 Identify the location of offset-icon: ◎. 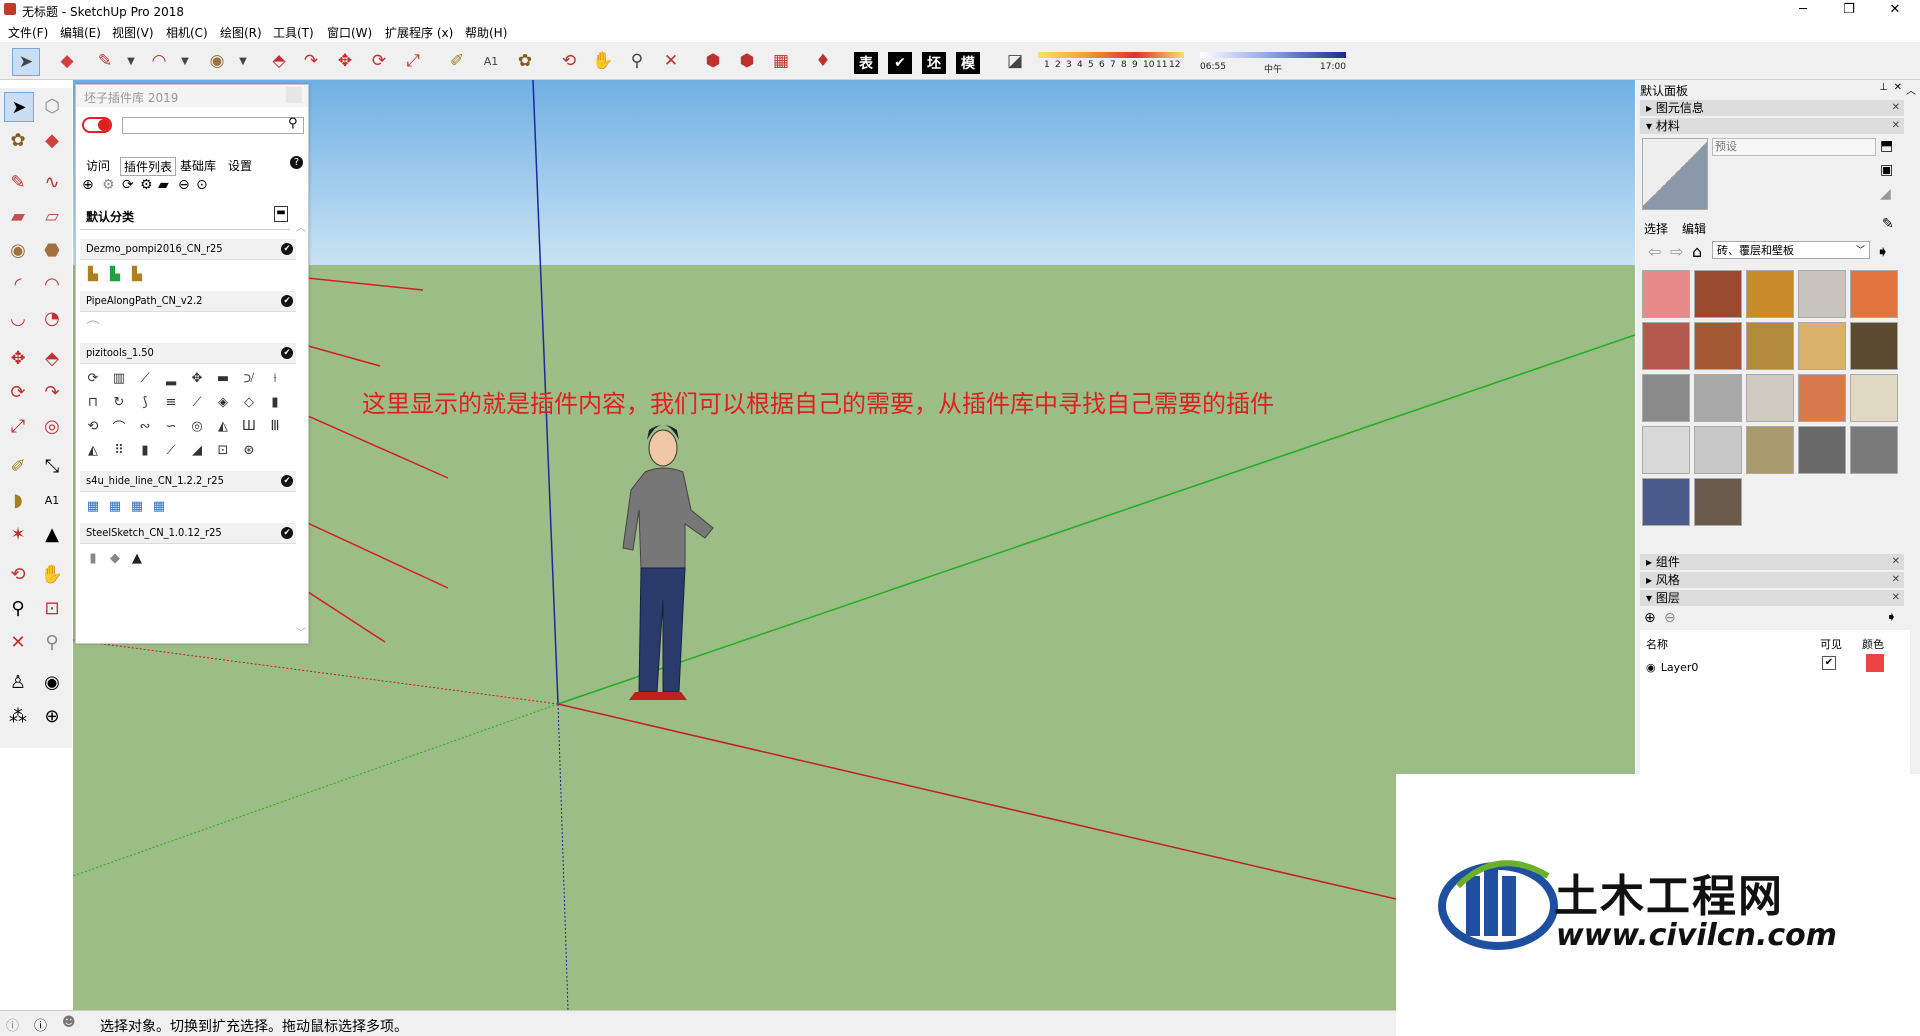
(52, 426).